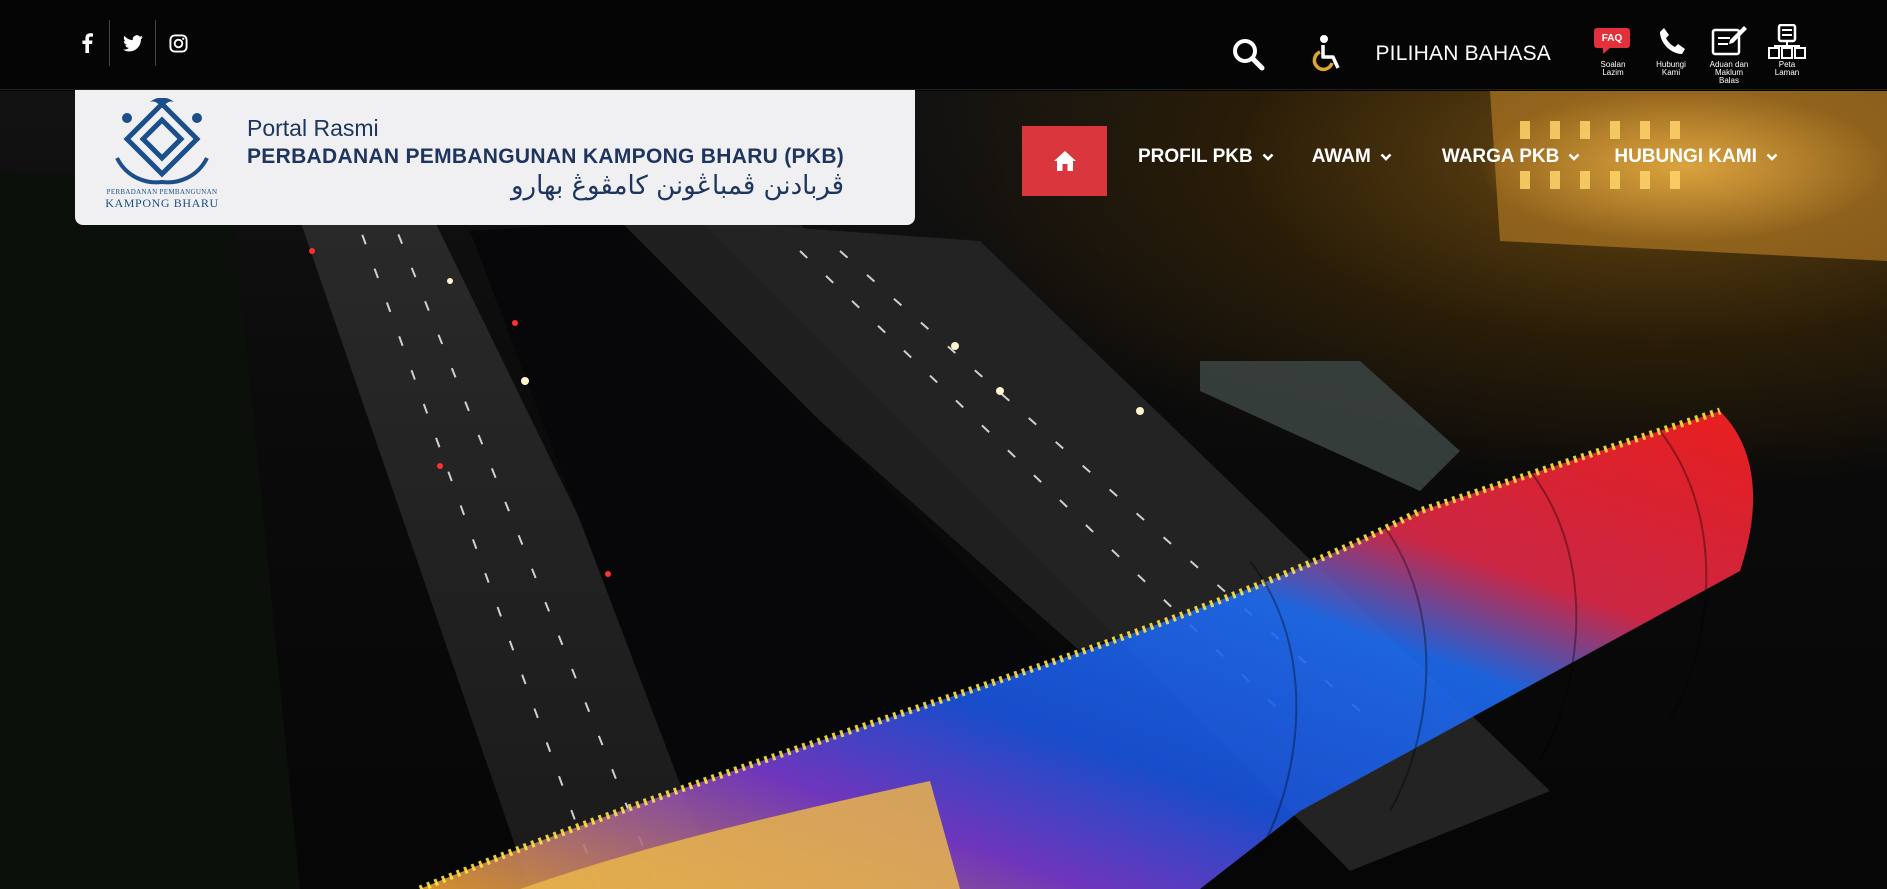 This screenshot has height=889, width=1887. I want to click on quick-link-label: Aduan dan Maklum Balas, so click(1729, 72).